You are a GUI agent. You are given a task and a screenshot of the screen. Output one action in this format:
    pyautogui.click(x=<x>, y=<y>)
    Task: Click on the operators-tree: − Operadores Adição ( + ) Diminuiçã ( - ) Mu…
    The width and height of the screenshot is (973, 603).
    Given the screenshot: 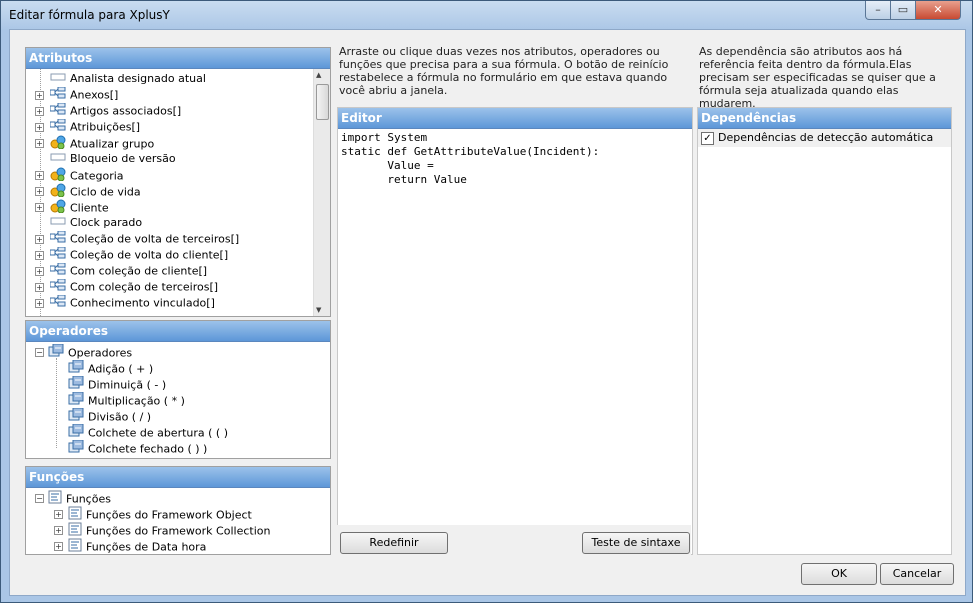 What is the action you would take?
    pyautogui.click(x=178, y=400)
    